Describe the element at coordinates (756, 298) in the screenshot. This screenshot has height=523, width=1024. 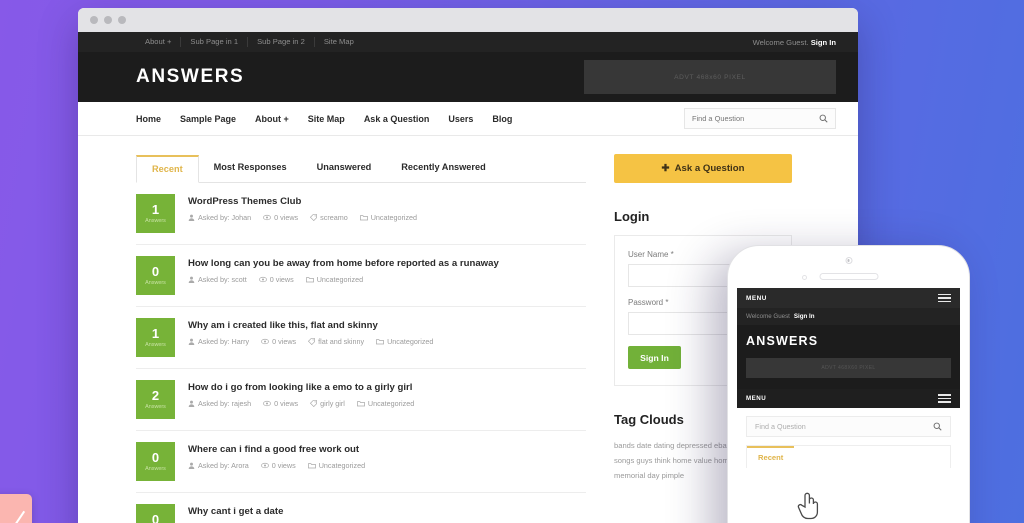
I see `mobile-menu-label: MENU` at that location.